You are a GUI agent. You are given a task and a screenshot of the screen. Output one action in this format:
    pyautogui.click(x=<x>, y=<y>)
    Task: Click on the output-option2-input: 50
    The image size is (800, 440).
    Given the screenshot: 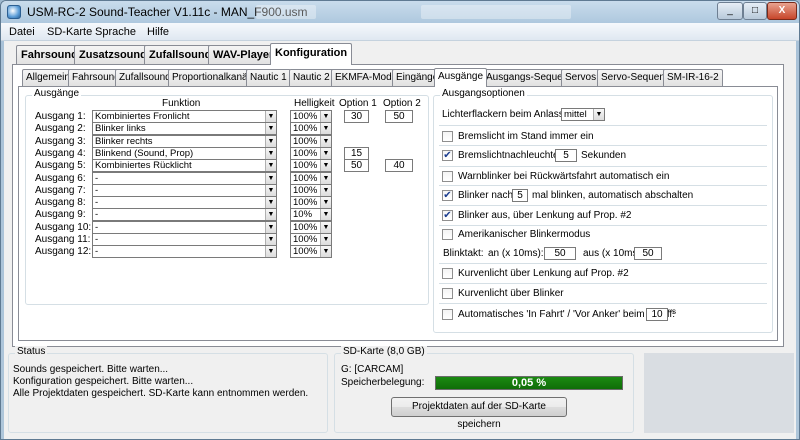 What is the action you would take?
    pyautogui.click(x=399, y=116)
    